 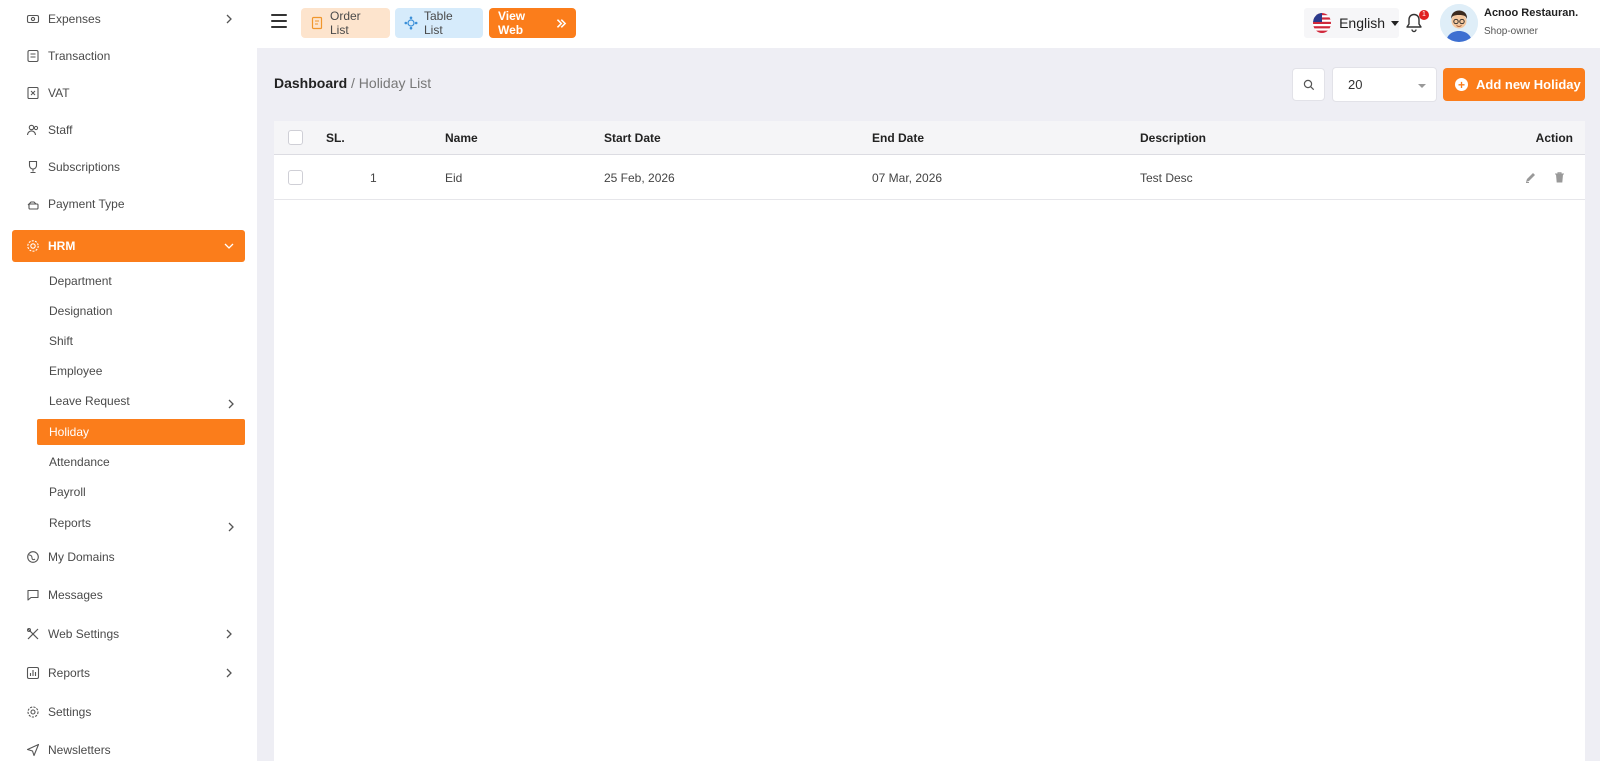 What do you see at coordinates (1531, 13) in the screenshot?
I see `user-name: Acnoo Restauran.` at bounding box center [1531, 13].